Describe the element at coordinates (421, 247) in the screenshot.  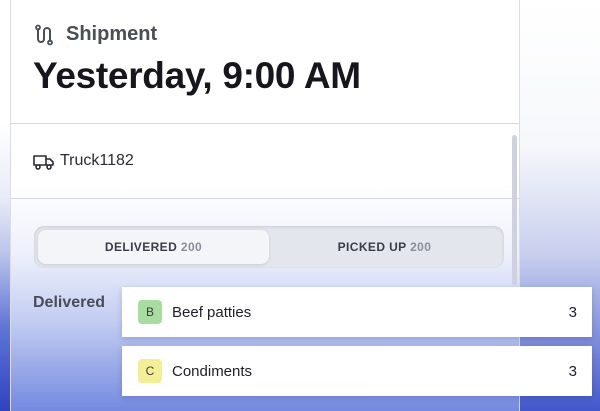
I see `tab-picked-up-count: 200` at that location.